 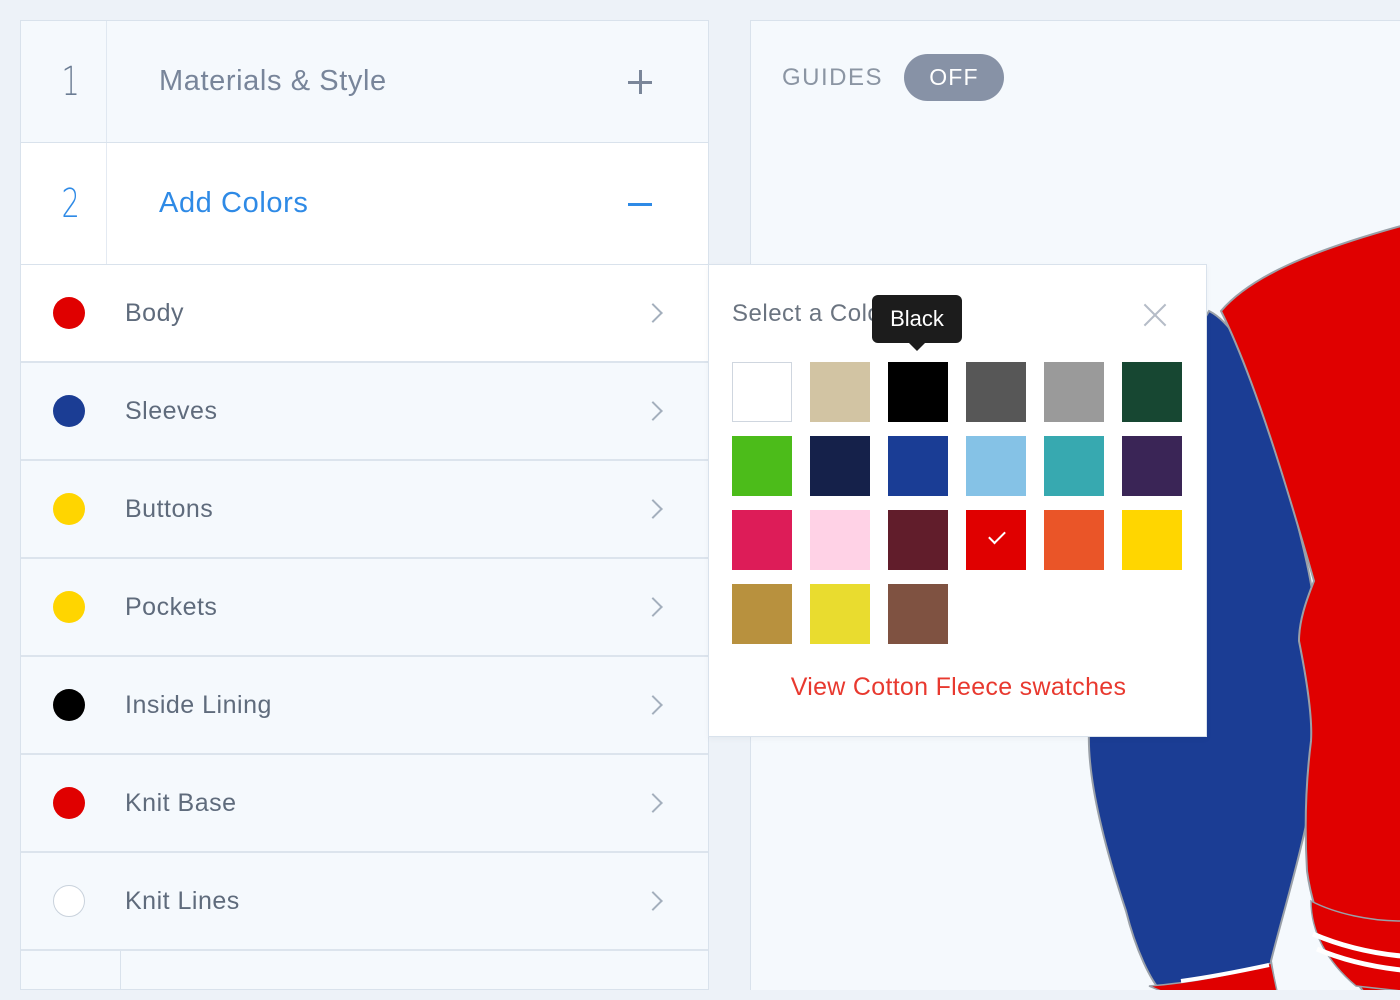 I want to click on swatch-tooltip: Black, so click(x=917, y=323).